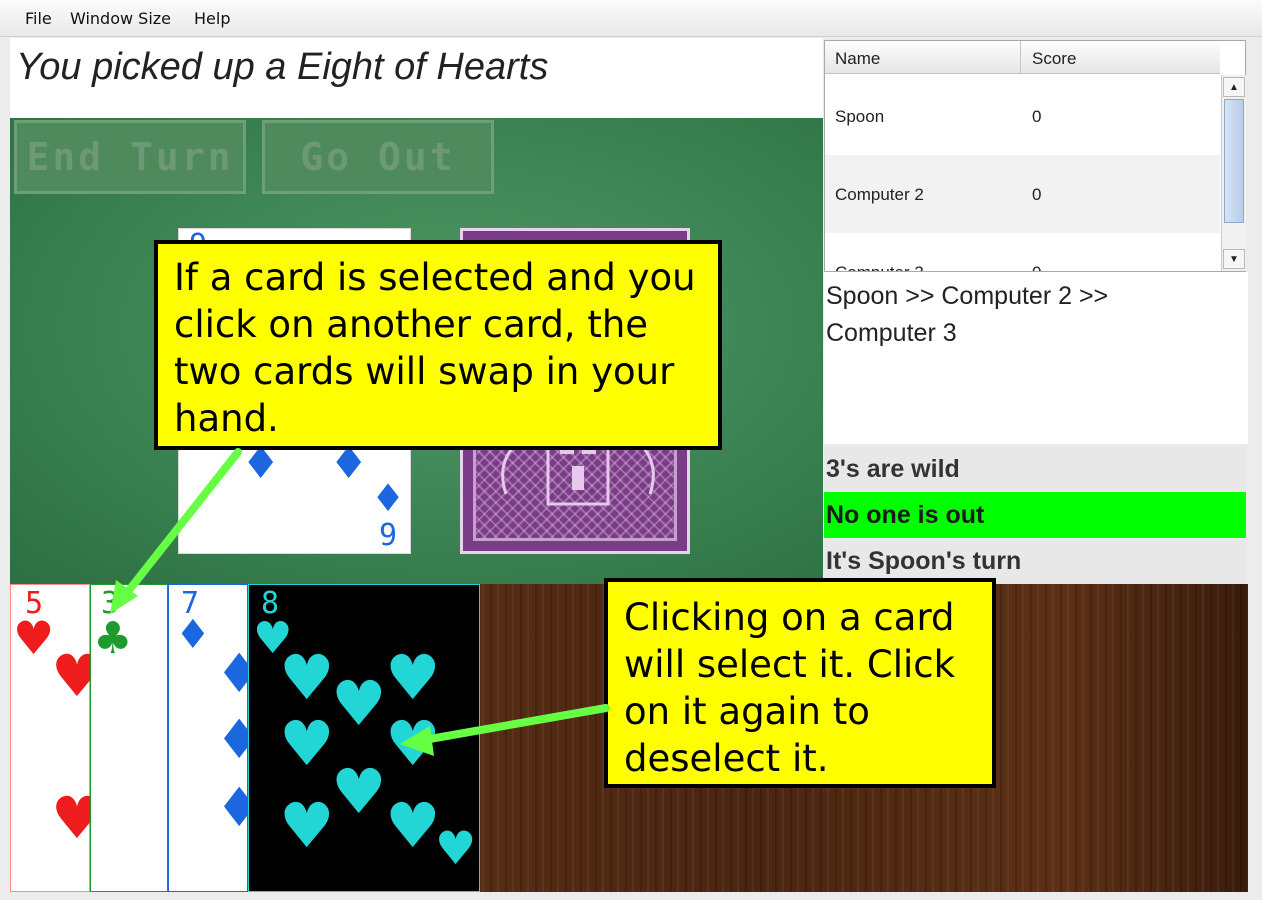  What do you see at coordinates (1054, 59) in the screenshot?
I see `column-header-score: Score` at bounding box center [1054, 59].